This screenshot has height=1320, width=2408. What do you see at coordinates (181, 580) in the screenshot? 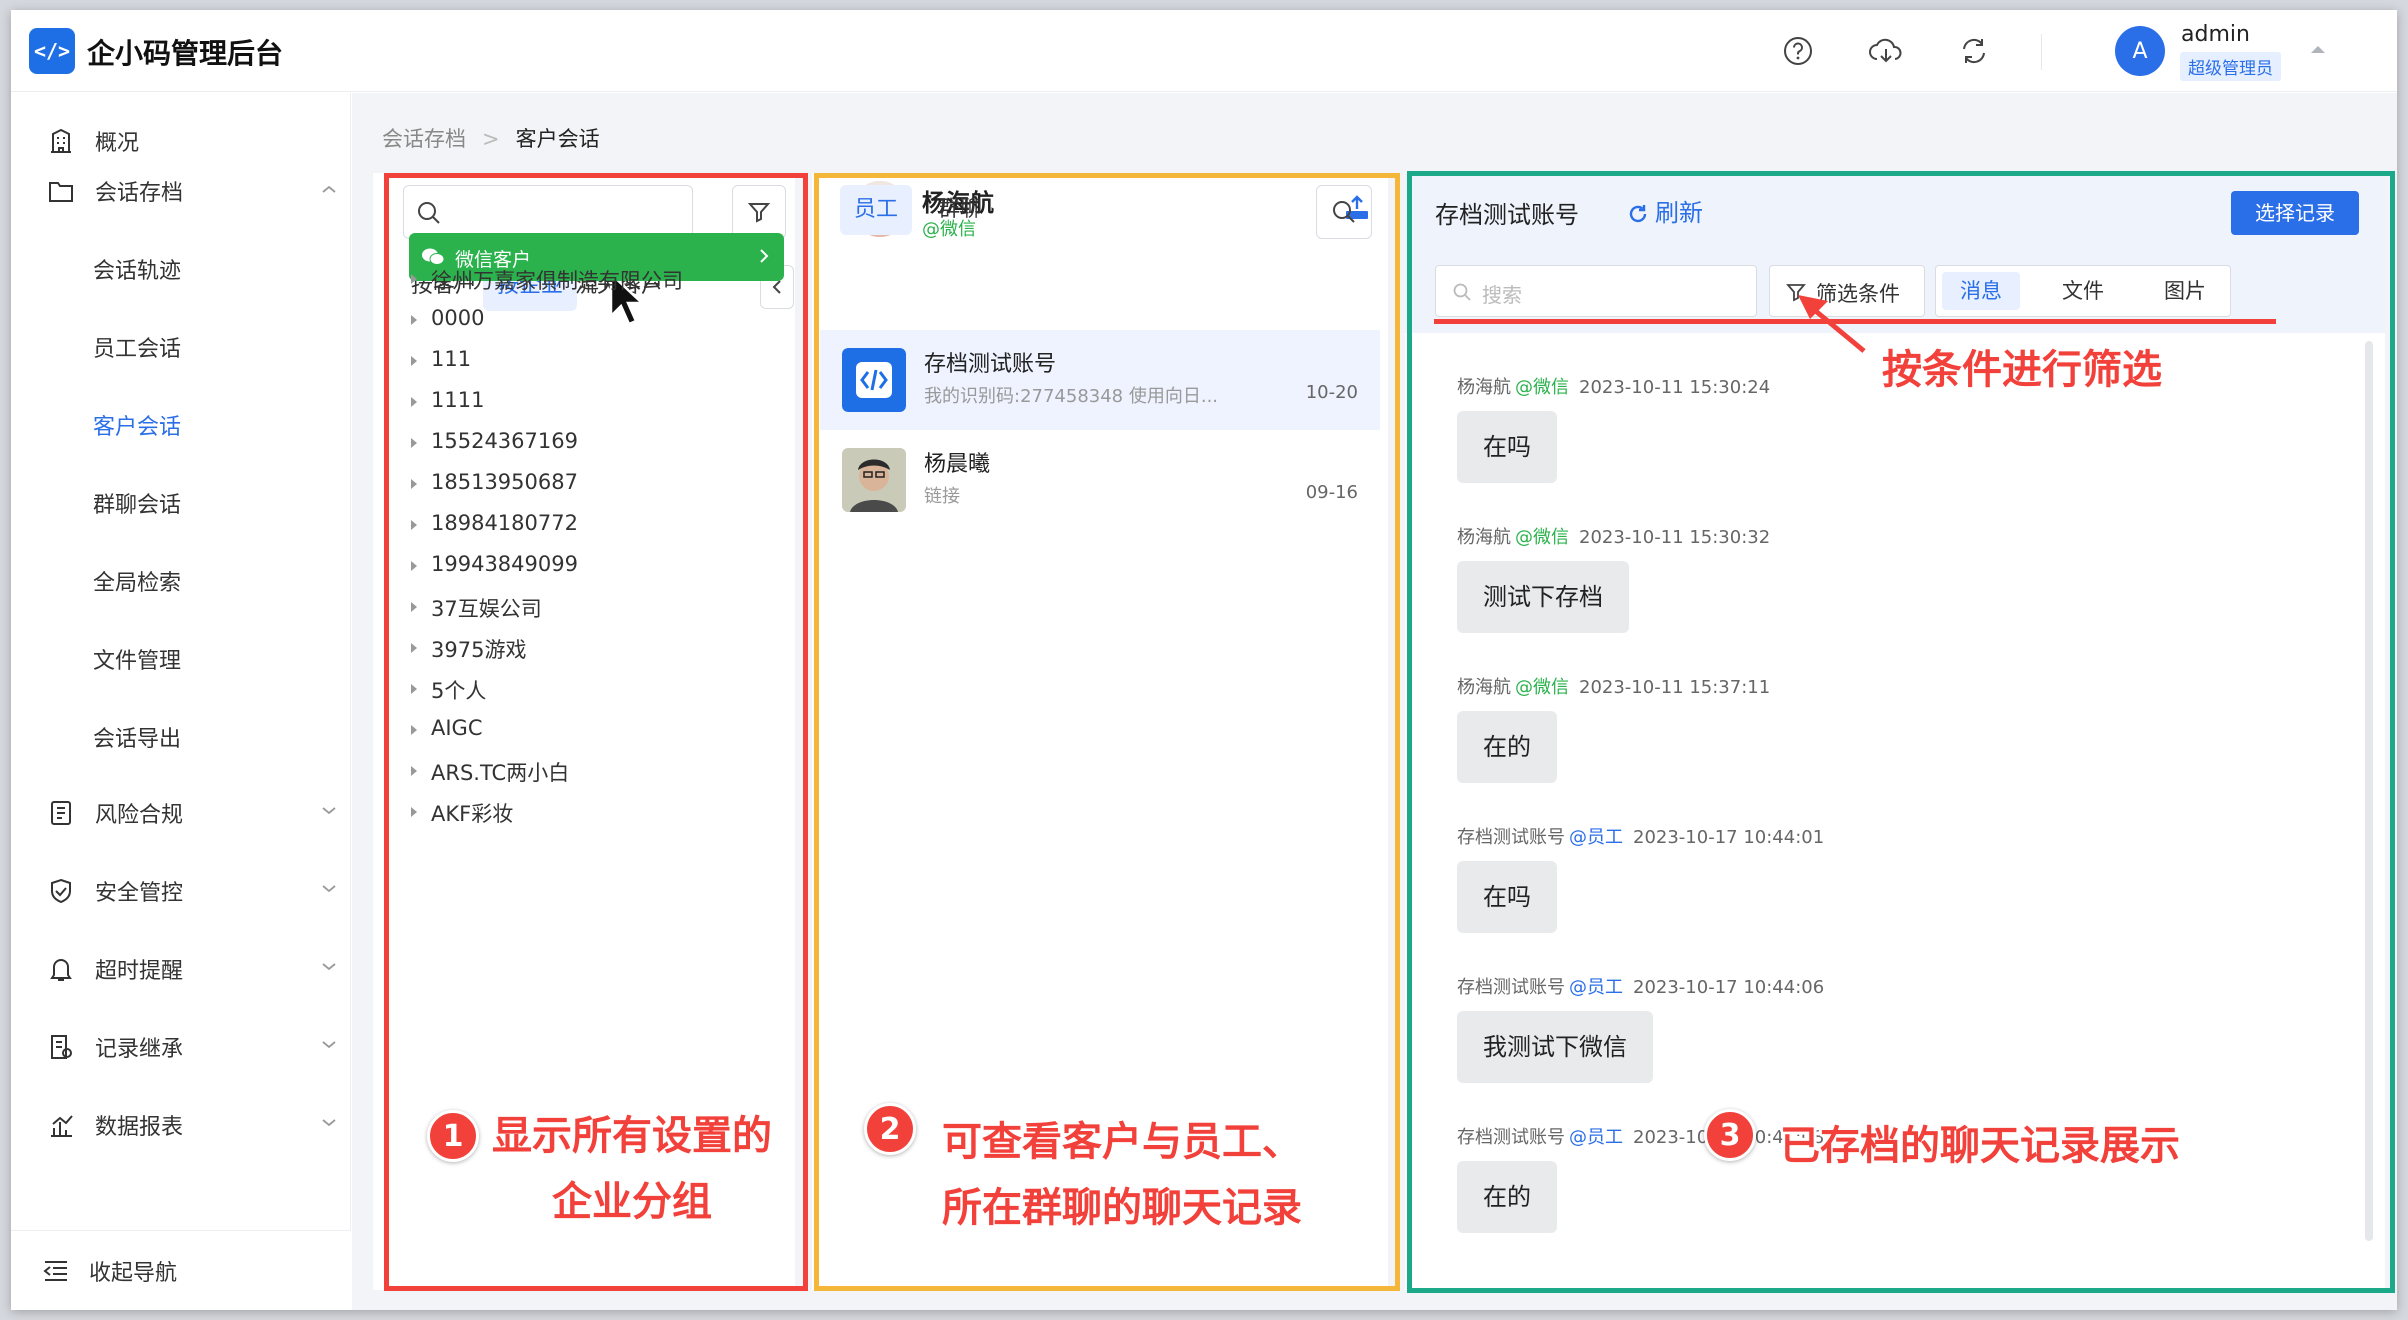
I see `sidebar-item-global-search: 全局检索` at bounding box center [181, 580].